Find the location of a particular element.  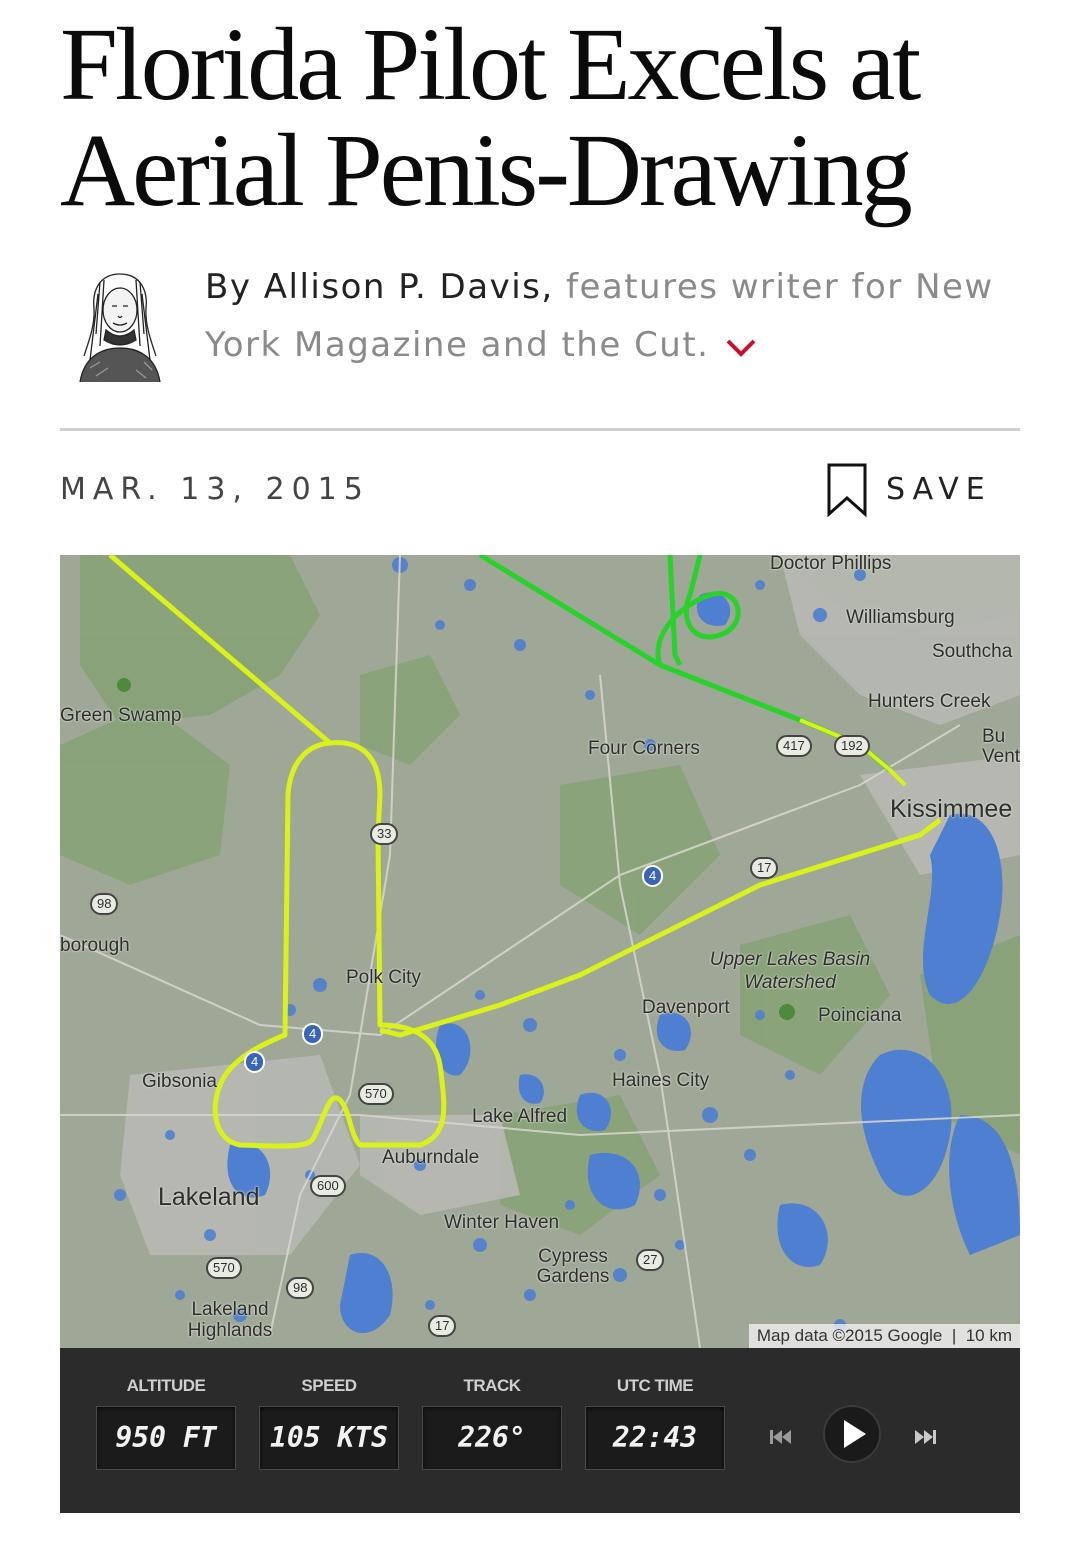

byline-prefix: By is located at coordinates (234, 287).